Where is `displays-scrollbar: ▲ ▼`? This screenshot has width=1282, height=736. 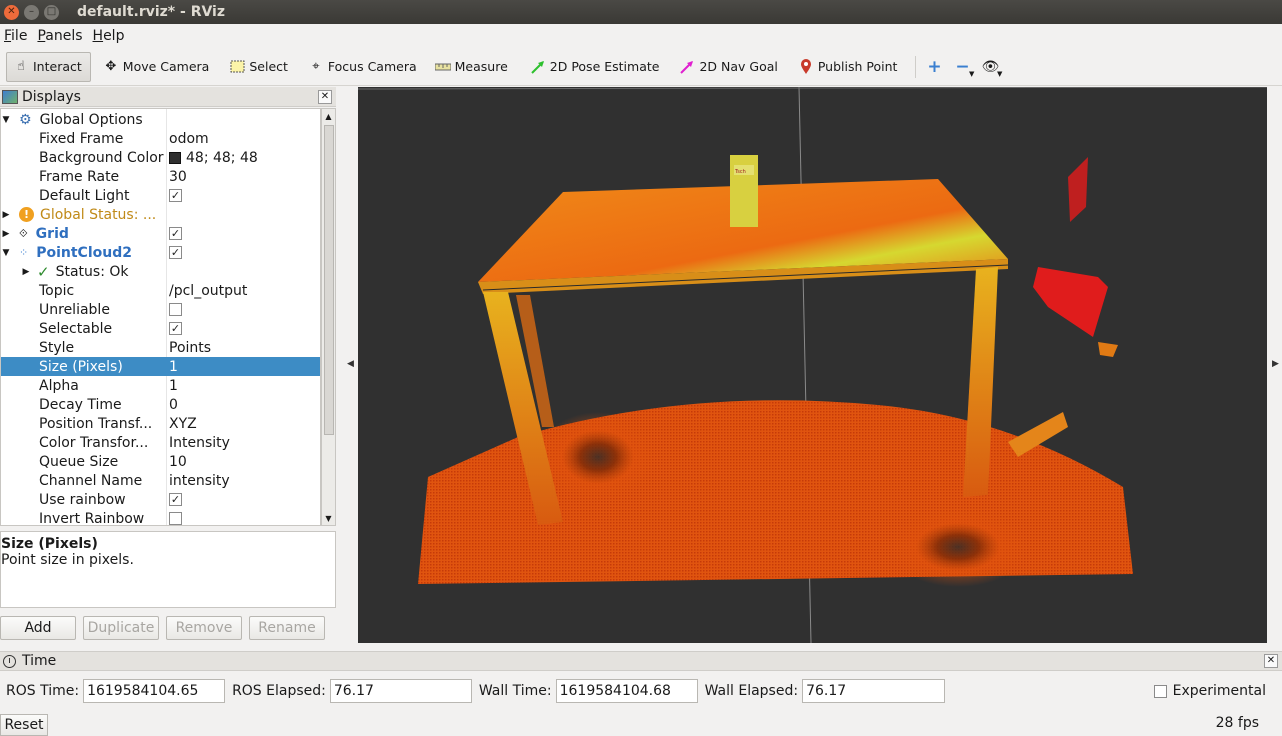 displays-scrollbar: ▲ ▼ is located at coordinates (328, 317).